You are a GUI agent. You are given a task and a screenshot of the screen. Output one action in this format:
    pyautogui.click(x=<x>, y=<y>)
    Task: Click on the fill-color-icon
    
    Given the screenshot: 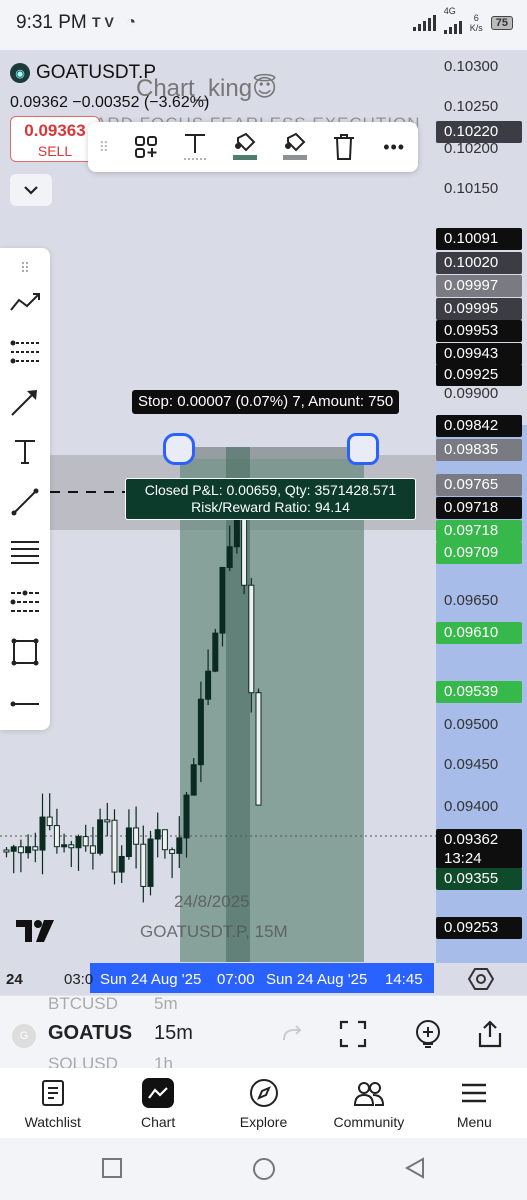 What is the action you would take?
    pyautogui.click(x=245, y=147)
    